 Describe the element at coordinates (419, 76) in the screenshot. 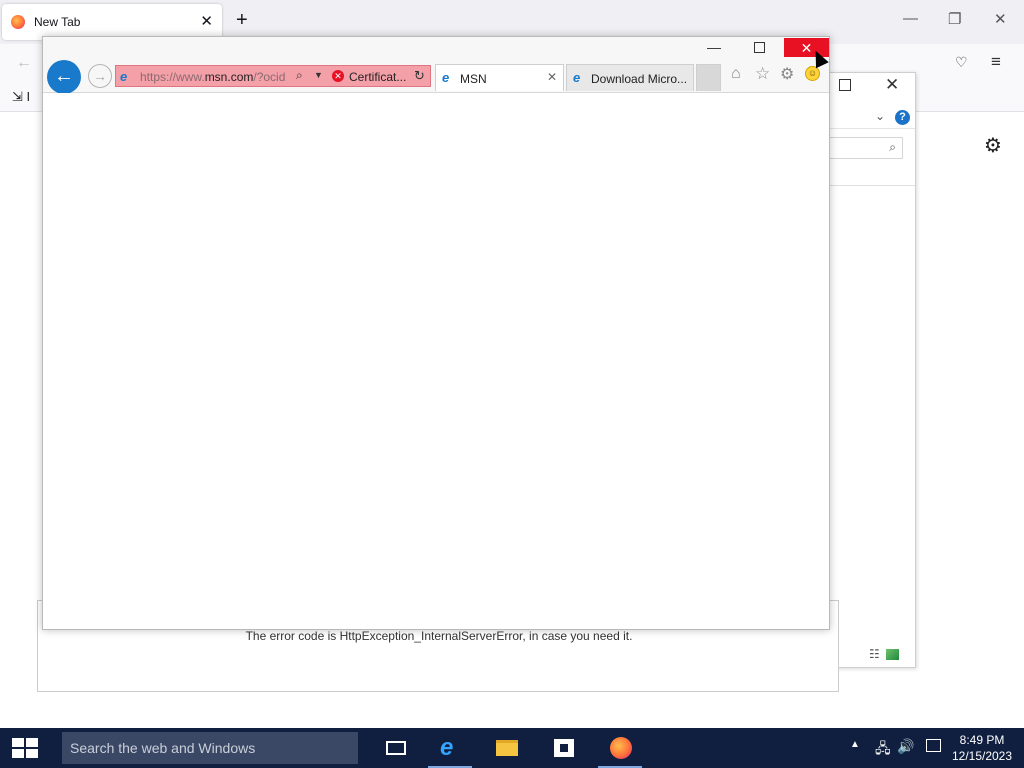

I see `refresh-icon: ↻` at that location.